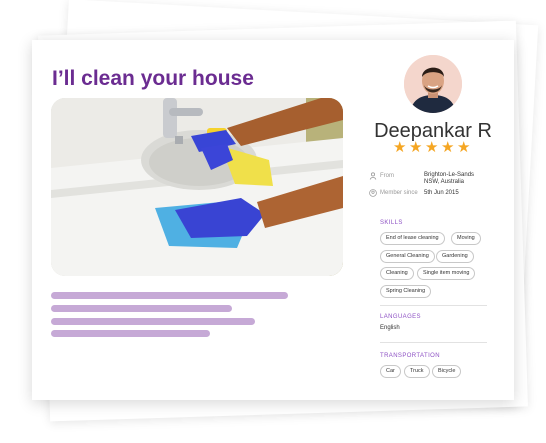 This screenshot has height=443, width=546. I want to click on skill-chip: General Cleaning, so click(407, 256).